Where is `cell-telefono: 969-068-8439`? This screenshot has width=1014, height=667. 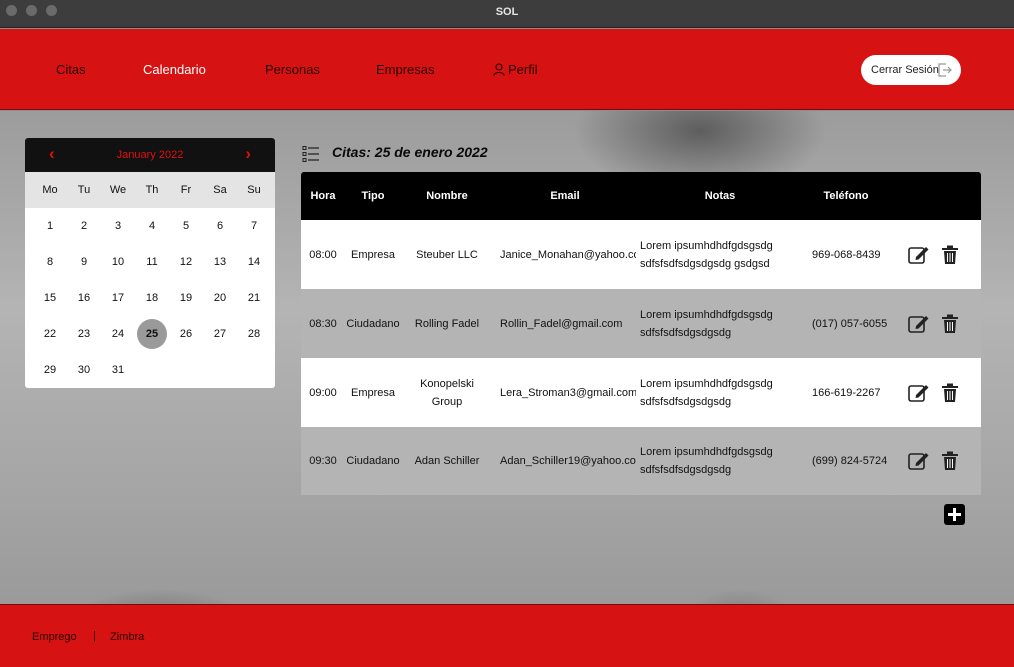 cell-telefono: 969-068-8439 is located at coordinates (857, 254).